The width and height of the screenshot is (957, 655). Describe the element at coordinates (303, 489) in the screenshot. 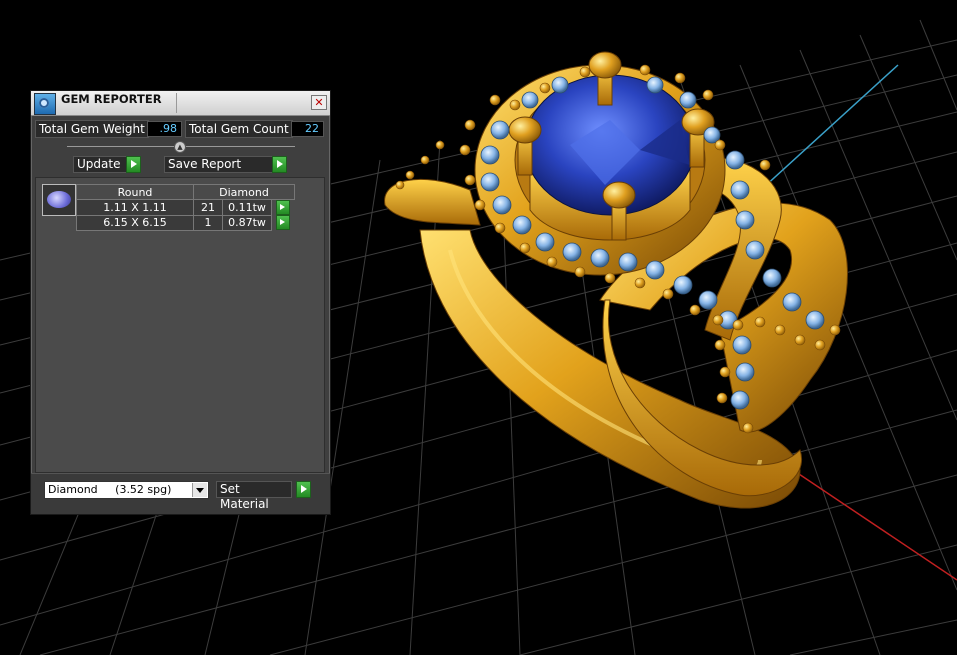

I see `set-material-go-icon` at that location.